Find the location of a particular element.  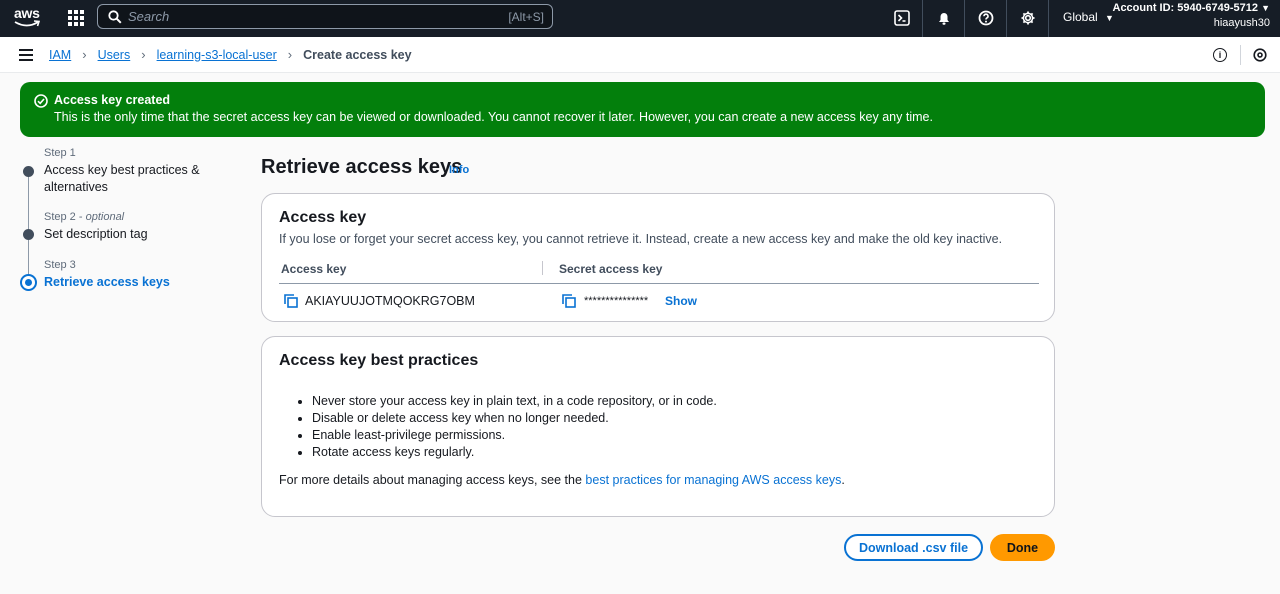

region-selector: Global ▼ is located at coordinates (1088, 17).